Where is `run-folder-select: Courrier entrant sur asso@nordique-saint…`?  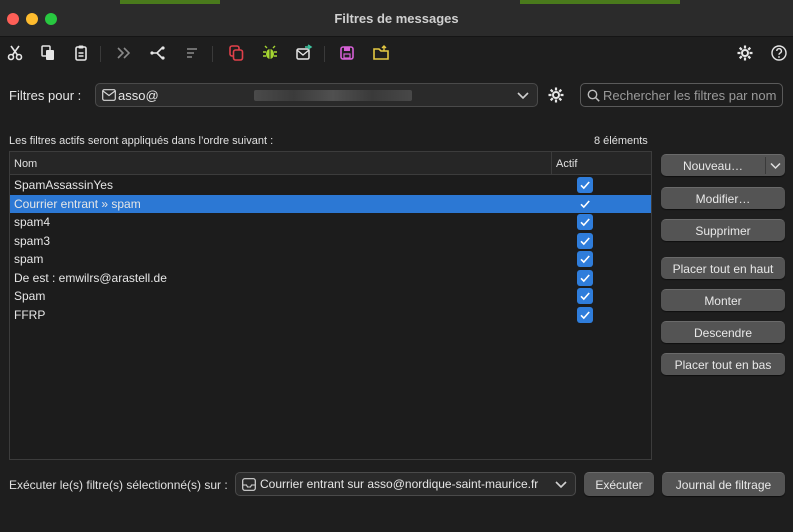
run-folder-select: Courrier entrant sur asso@nordique-saint… is located at coordinates (405, 484).